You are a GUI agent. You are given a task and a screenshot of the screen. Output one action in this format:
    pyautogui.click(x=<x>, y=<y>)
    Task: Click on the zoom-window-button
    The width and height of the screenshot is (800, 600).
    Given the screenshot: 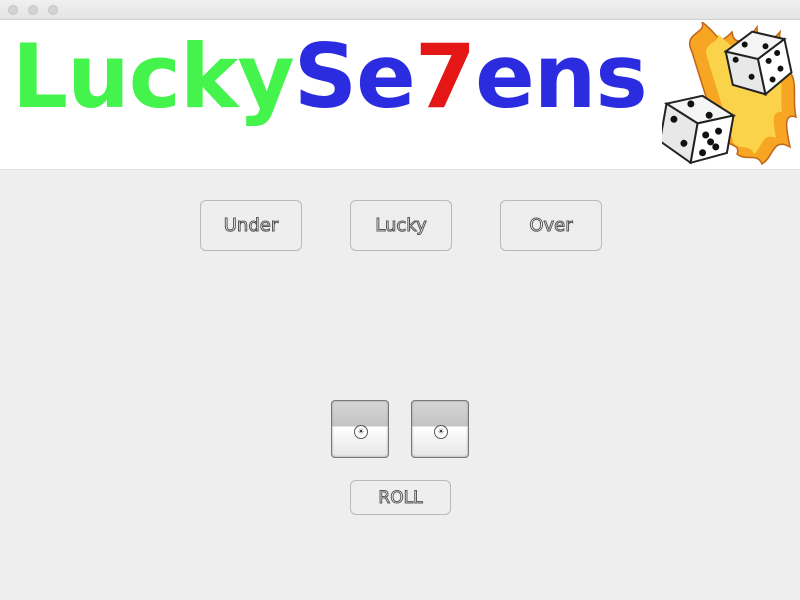 What is the action you would take?
    pyautogui.click(x=53, y=10)
    